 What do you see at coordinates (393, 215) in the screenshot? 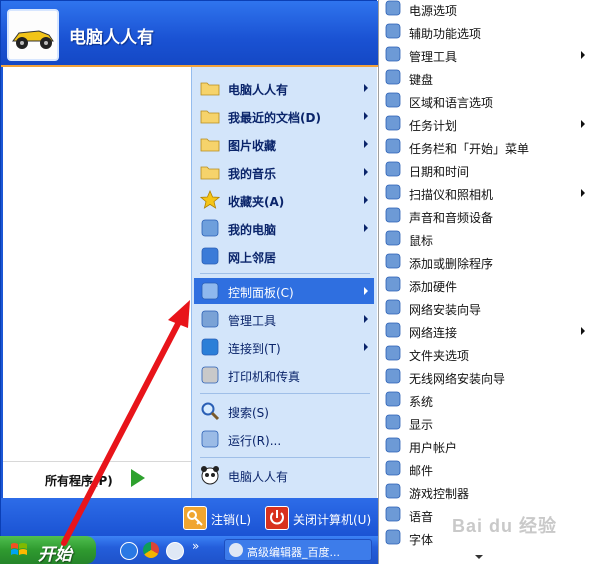
I see `speaker-icon` at bounding box center [393, 215].